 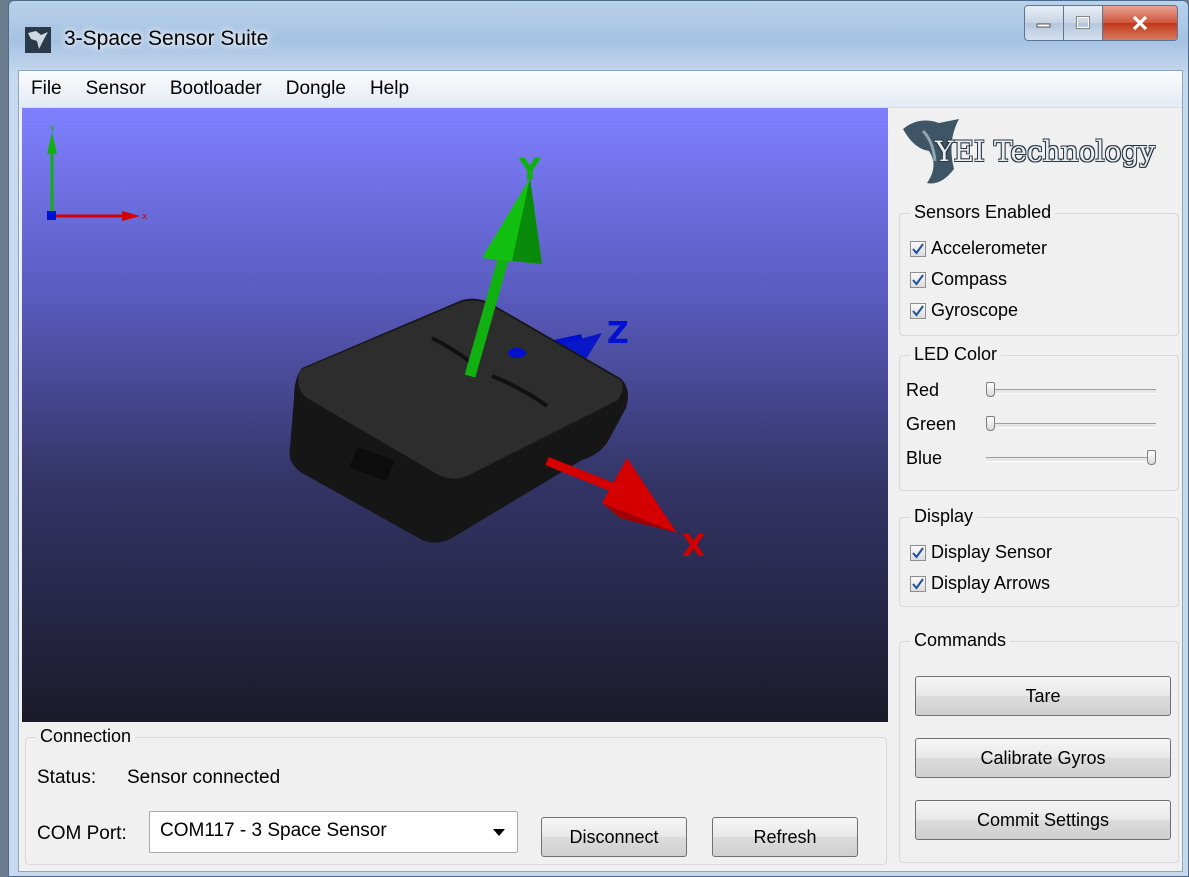 I want to click on close-icon, so click(x=1140, y=23).